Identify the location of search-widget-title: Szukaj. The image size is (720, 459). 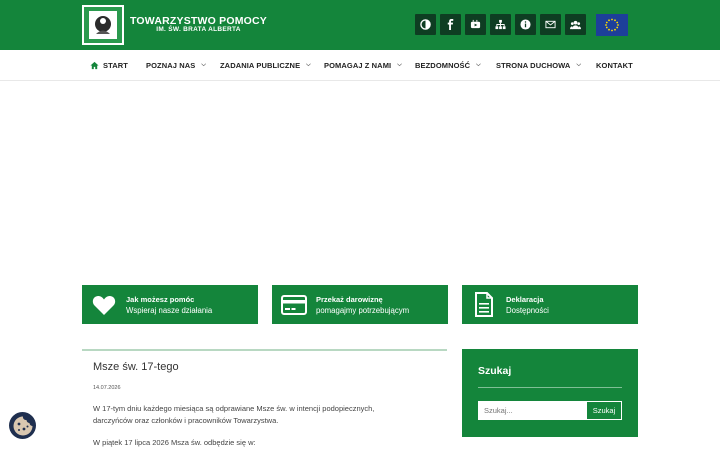
(495, 371).